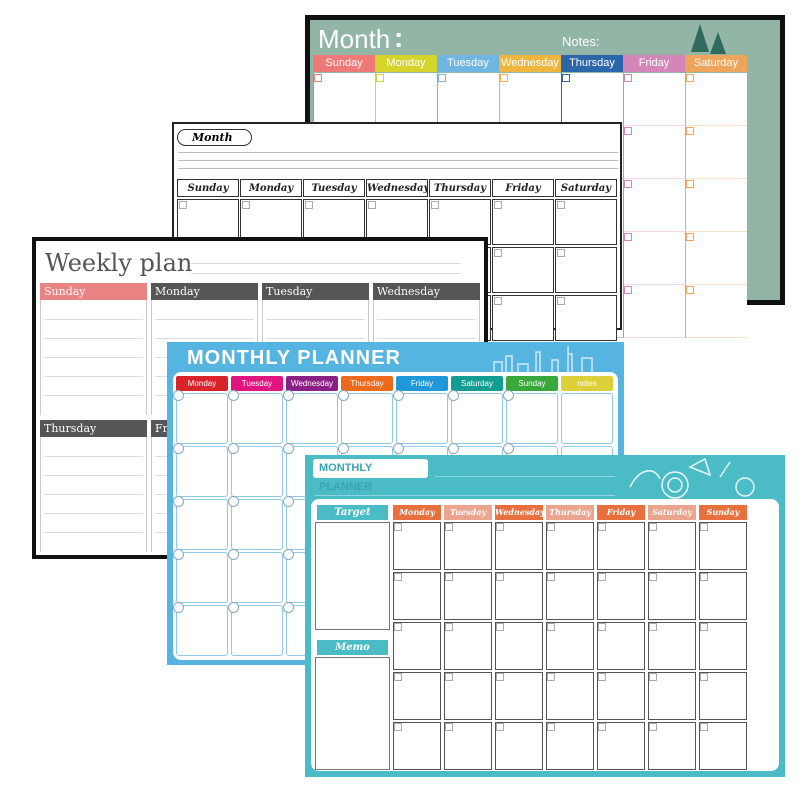 This screenshot has width=800, height=800. What do you see at coordinates (352, 576) in the screenshot?
I see `target-box` at bounding box center [352, 576].